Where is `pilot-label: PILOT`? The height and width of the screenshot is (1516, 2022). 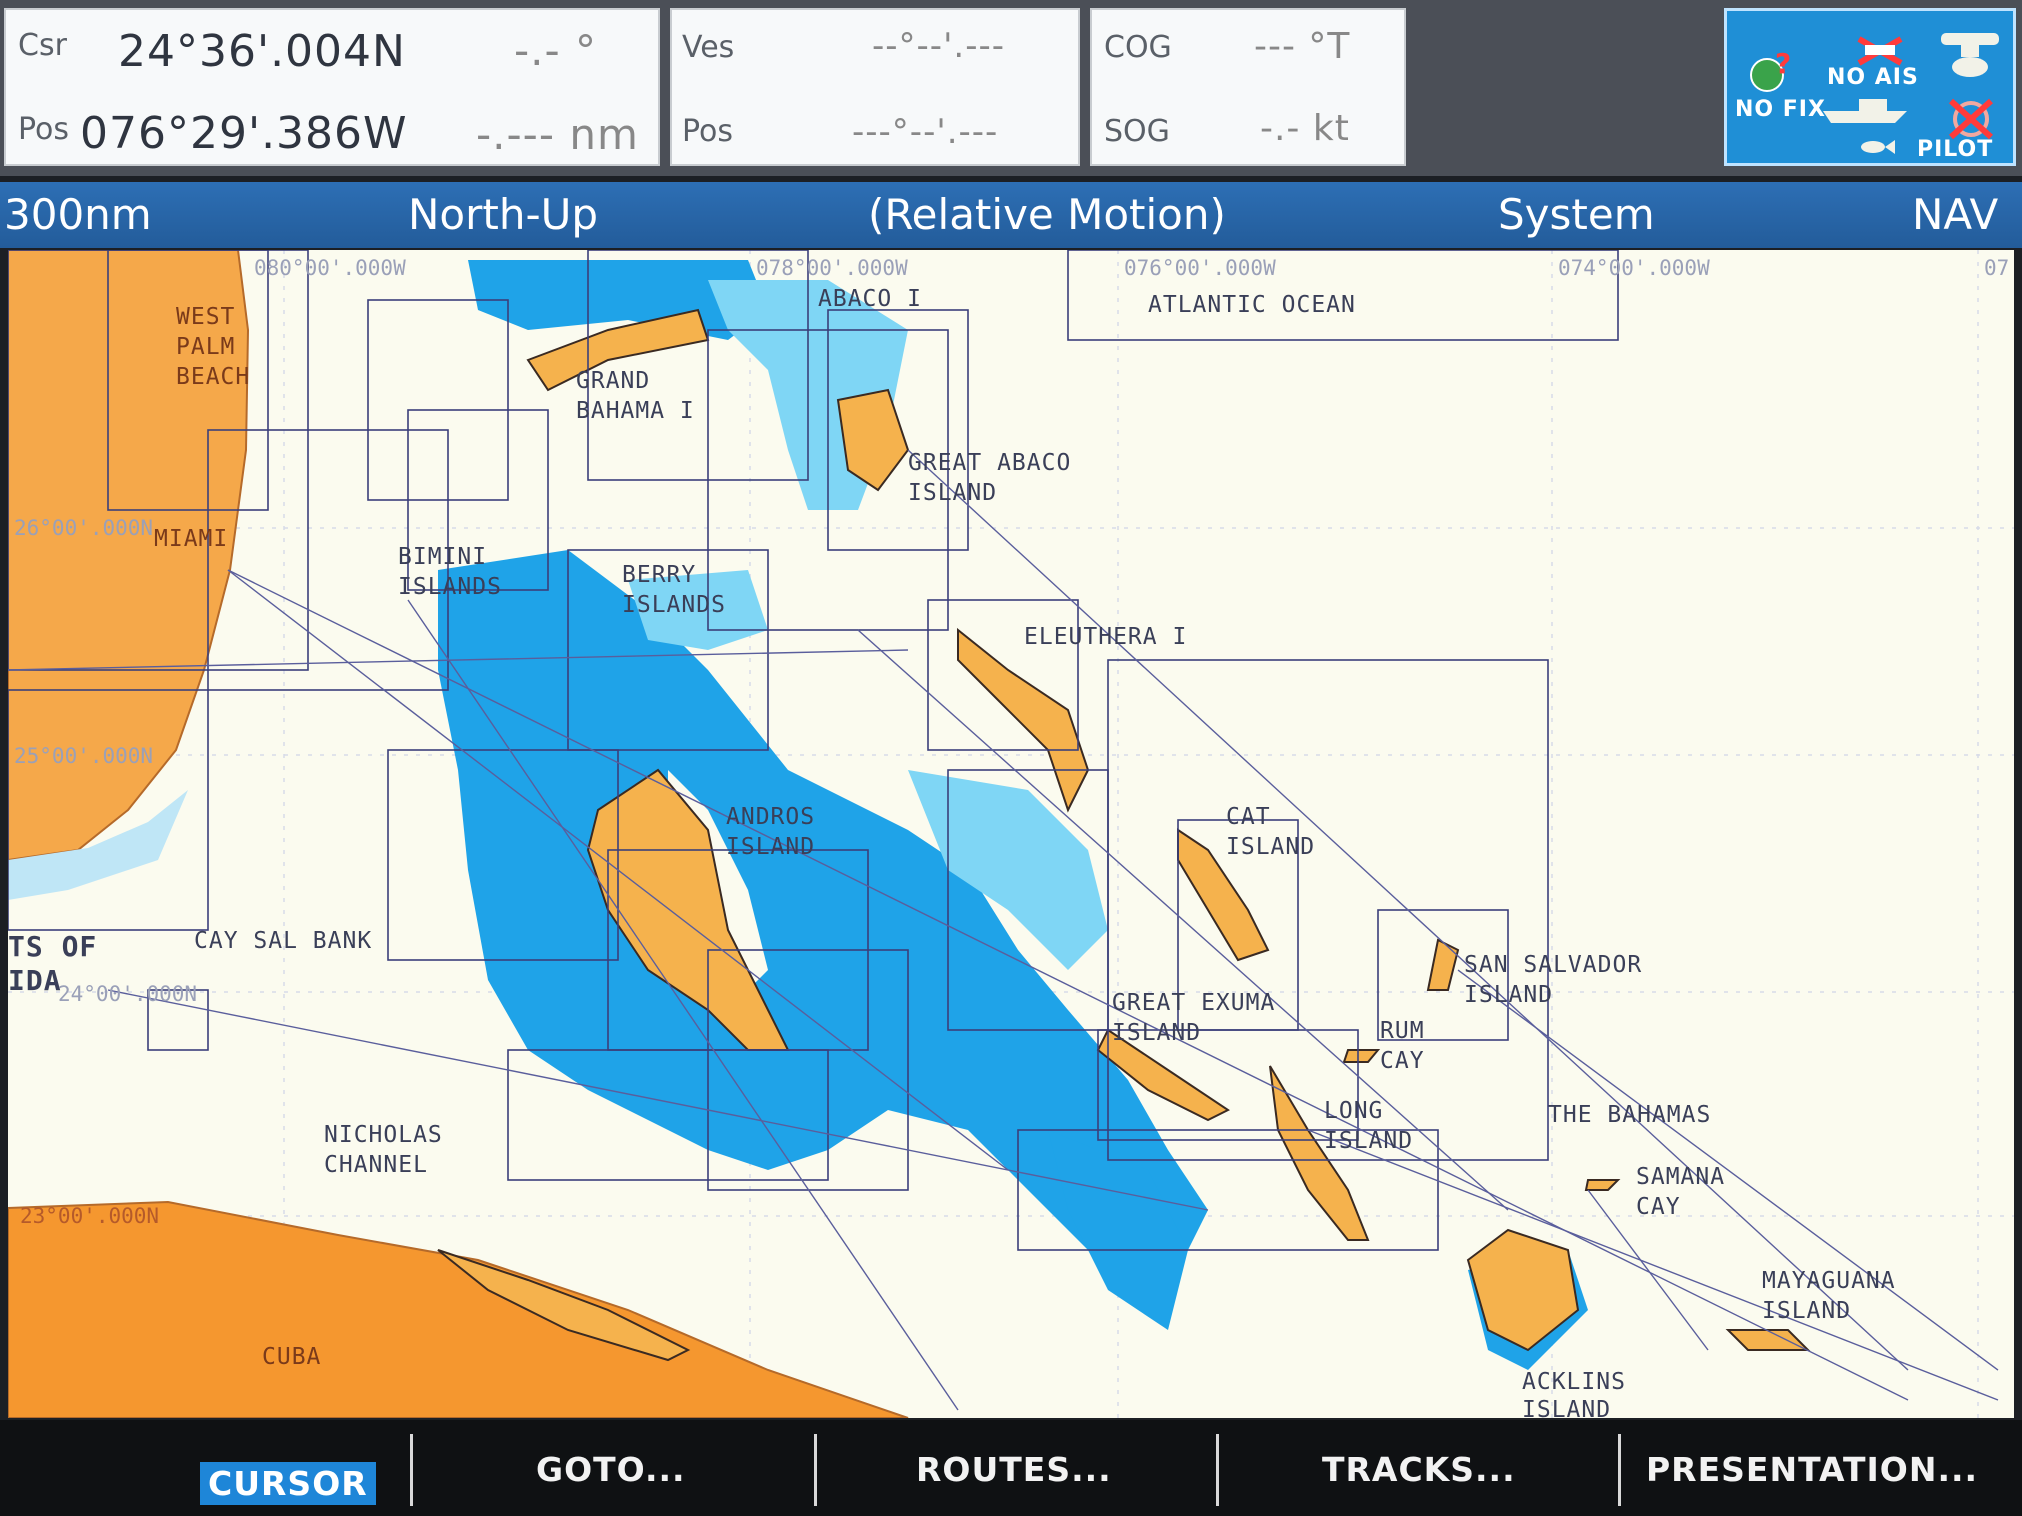
pilot-label: PILOT is located at coordinates (1955, 149).